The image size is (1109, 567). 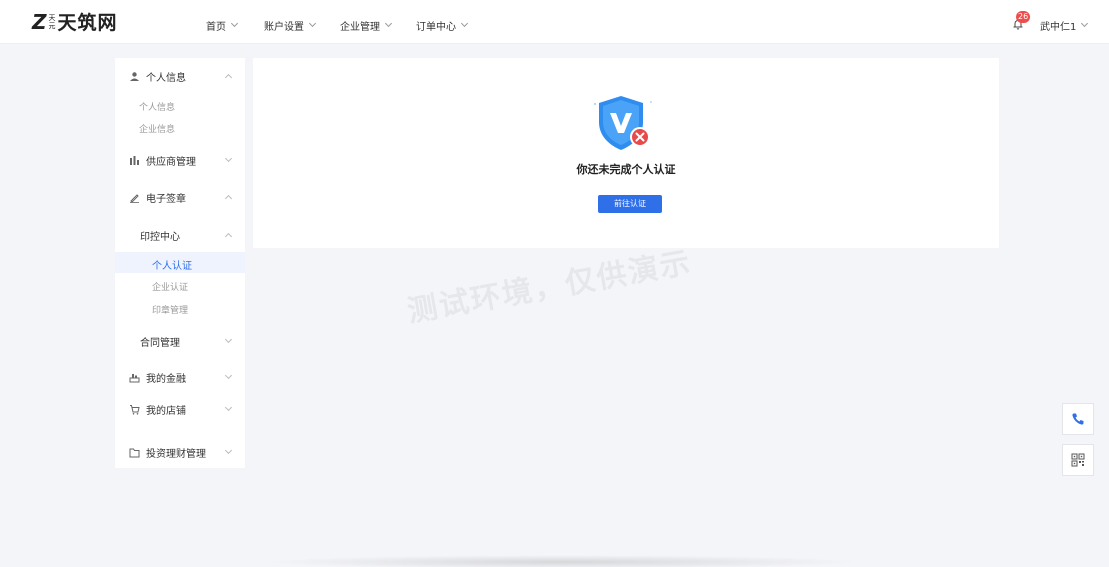 I want to click on logo-text: 天筑网, so click(x=87, y=23).